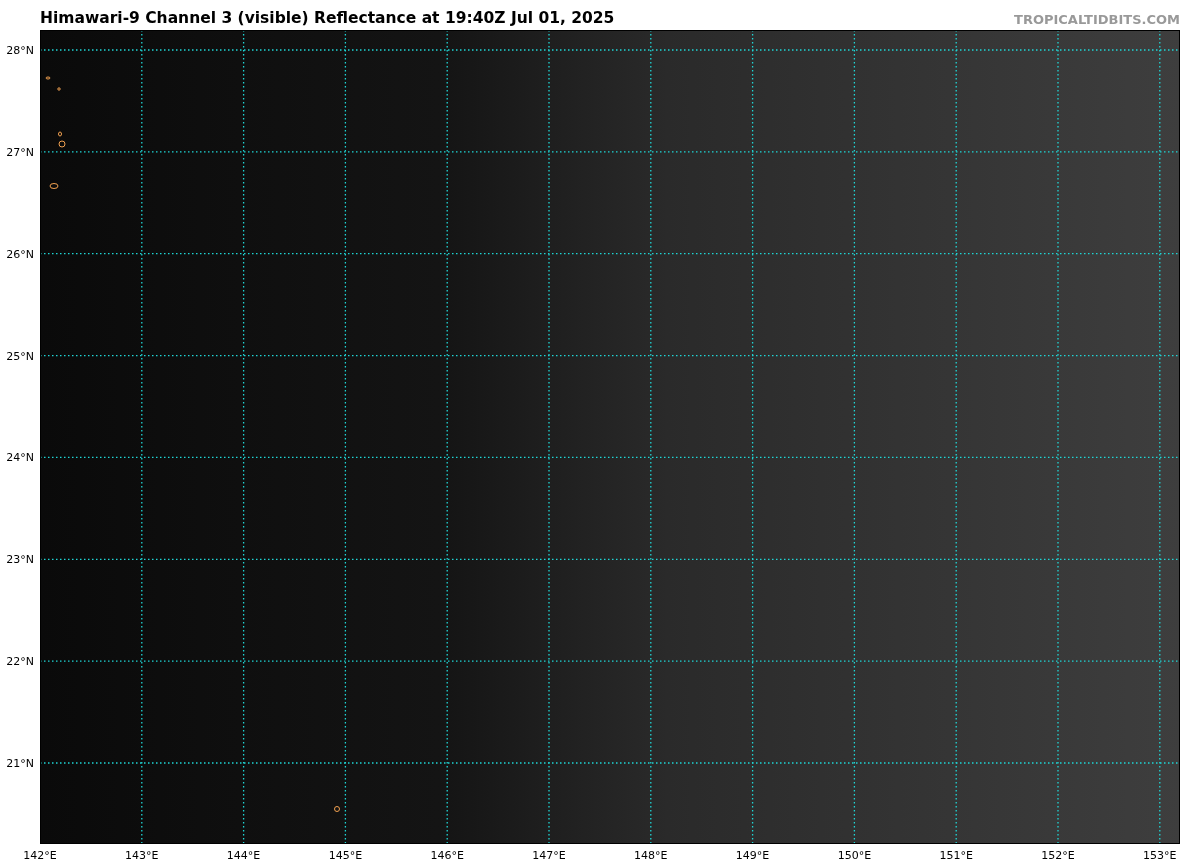  What do you see at coordinates (20, 457) in the screenshot?
I see `latitude-label: 24°N` at bounding box center [20, 457].